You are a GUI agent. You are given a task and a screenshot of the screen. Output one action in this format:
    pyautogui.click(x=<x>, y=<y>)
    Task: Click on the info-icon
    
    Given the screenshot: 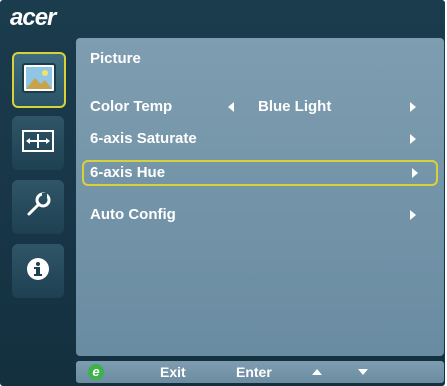 What is the action you would take?
    pyautogui.click(x=38, y=271)
    